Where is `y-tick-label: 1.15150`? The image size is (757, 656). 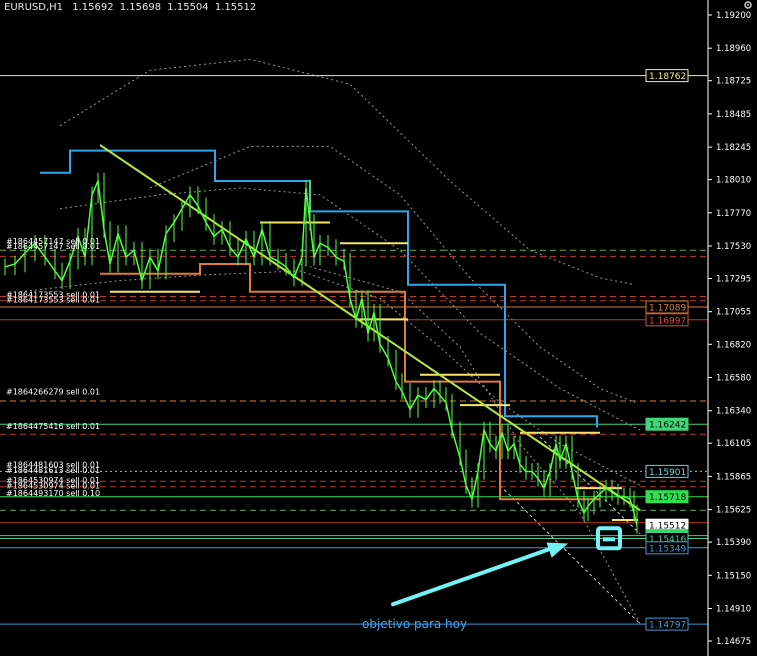
y-tick-label: 1.15150 is located at coordinates (733, 576).